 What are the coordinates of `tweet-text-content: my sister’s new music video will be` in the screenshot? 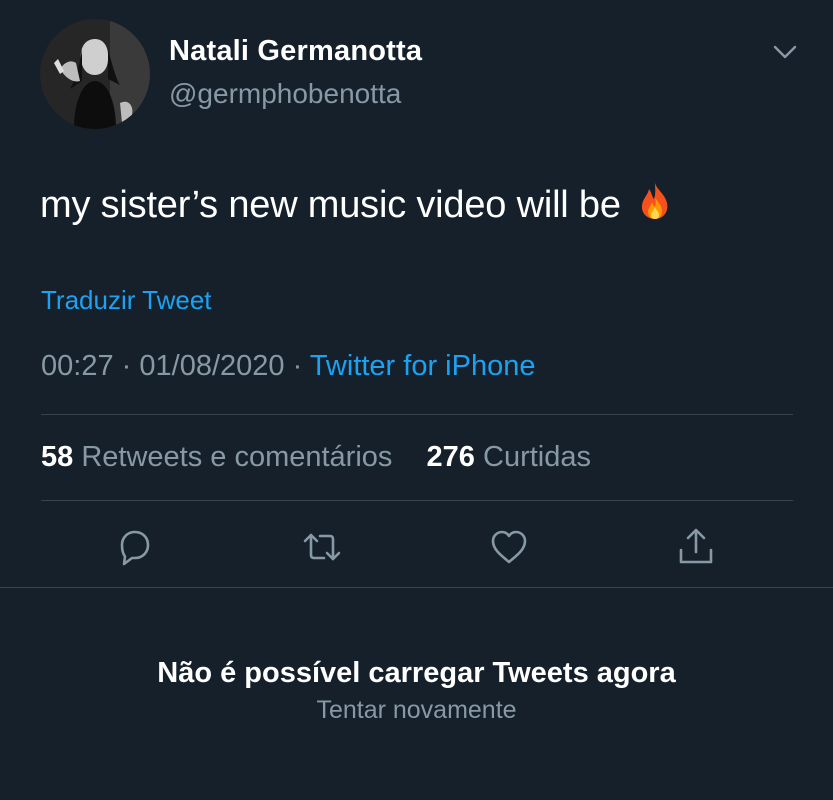 It's located at (330, 205).